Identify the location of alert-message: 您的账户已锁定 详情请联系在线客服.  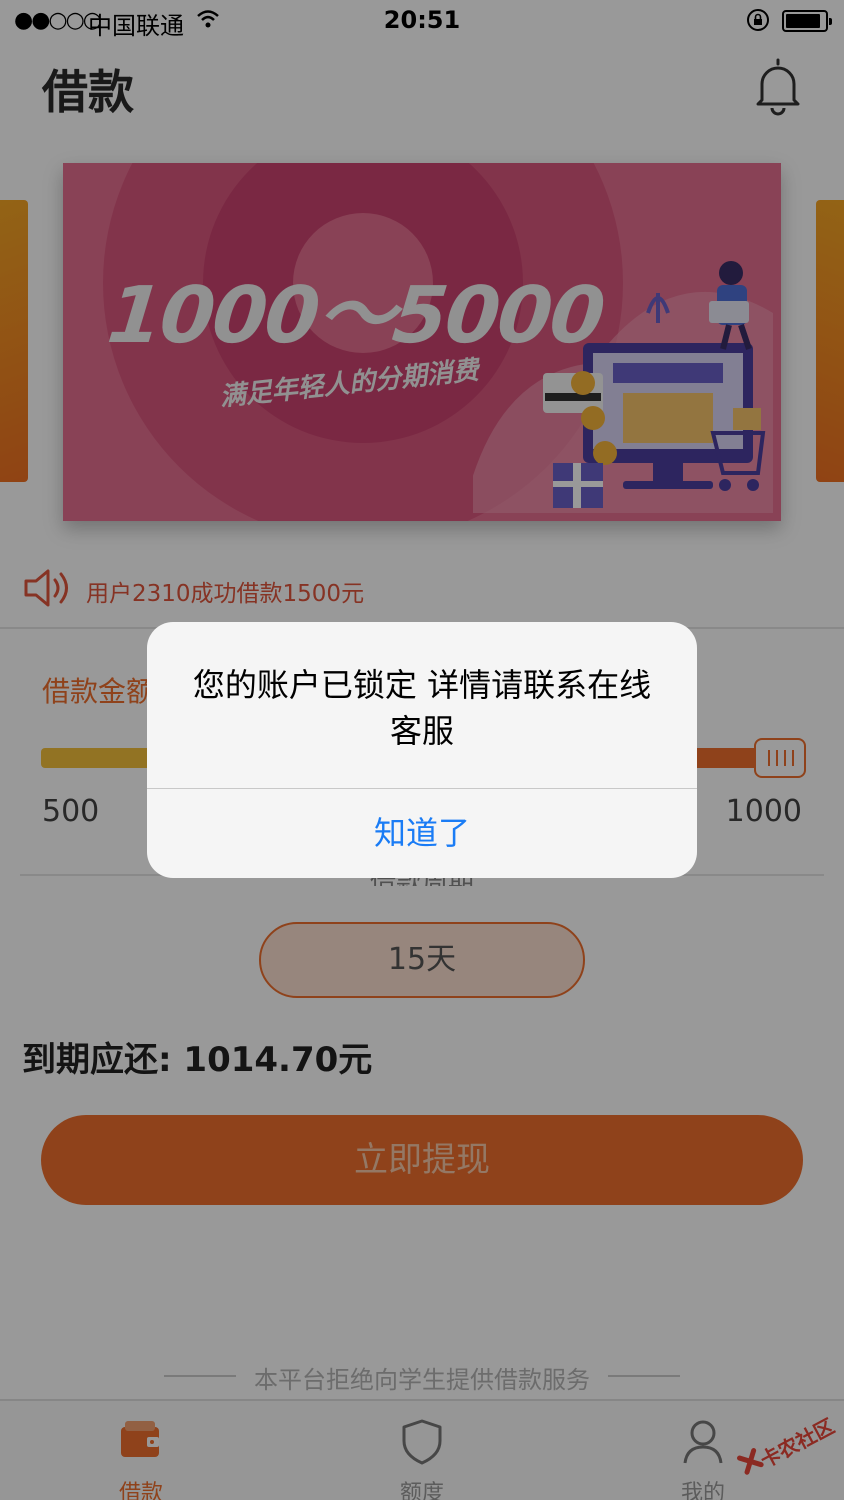
(422, 708).